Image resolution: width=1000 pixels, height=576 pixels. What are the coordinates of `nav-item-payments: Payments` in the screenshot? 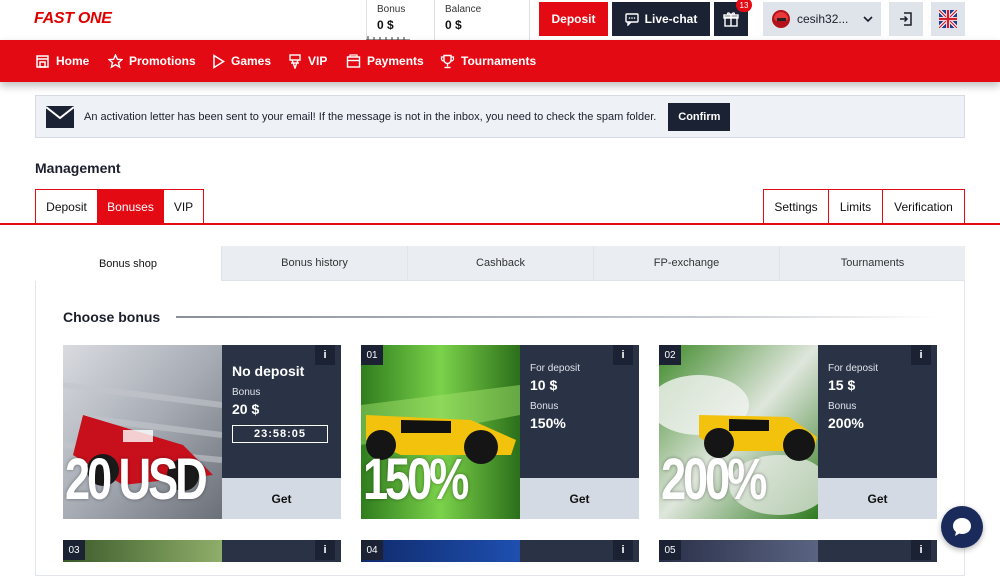 It's located at (385, 61).